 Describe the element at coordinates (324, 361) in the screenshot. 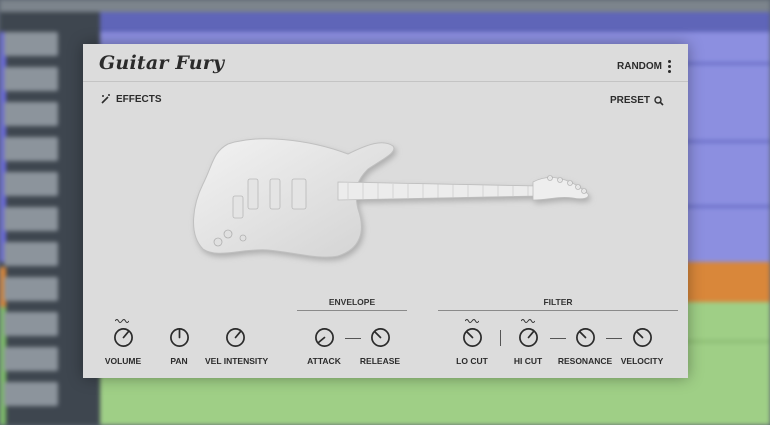

I see `attack-label: ATTACK` at that location.